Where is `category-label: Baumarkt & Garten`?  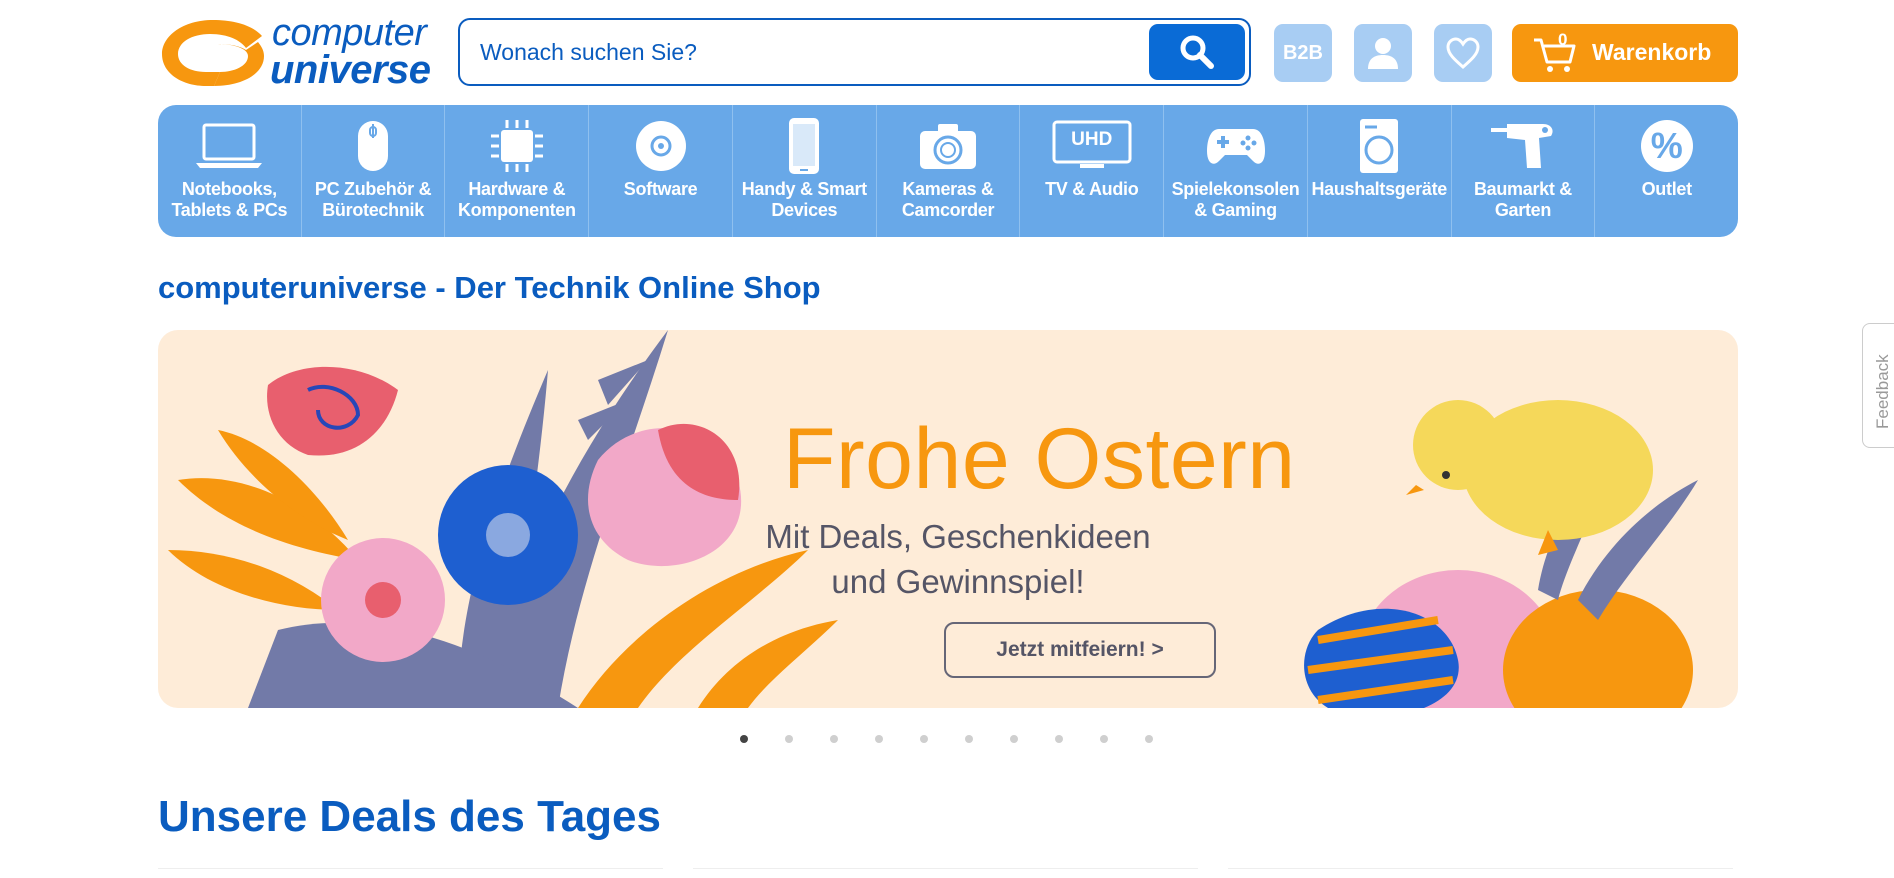 category-label: Baumarkt & Garten is located at coordinates (1522, 199).